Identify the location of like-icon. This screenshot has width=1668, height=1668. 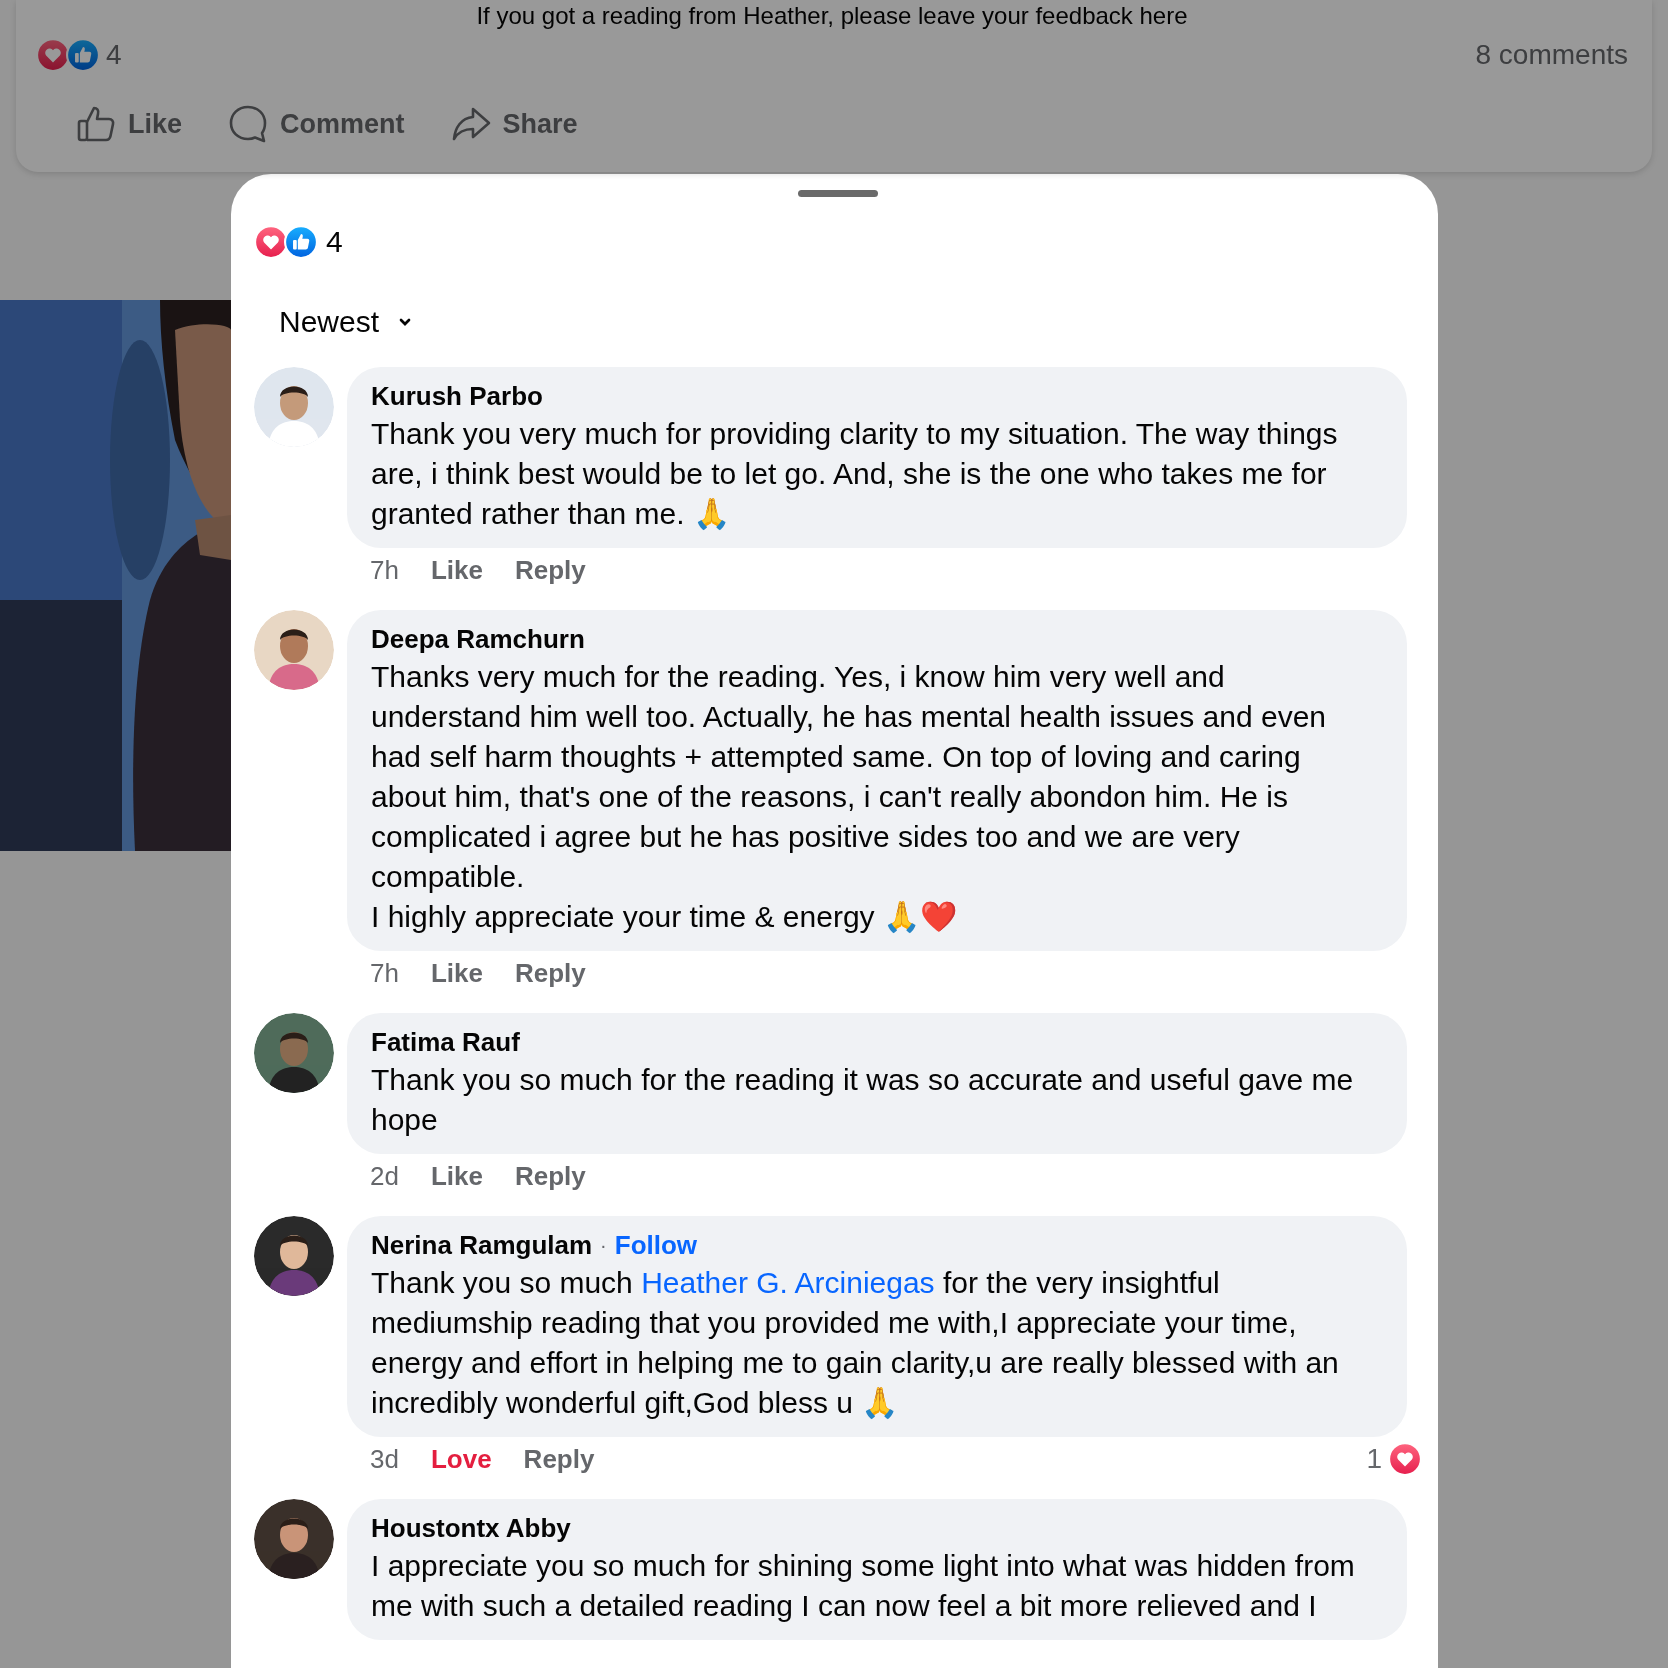
(96, 124).